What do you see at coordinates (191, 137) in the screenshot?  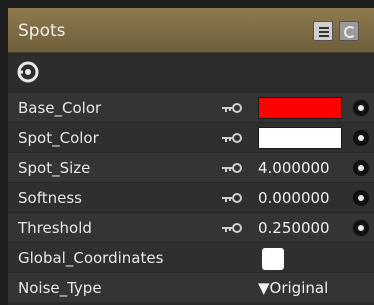 I see `property-row: Spot_Color` at bounding box center [191, 137].